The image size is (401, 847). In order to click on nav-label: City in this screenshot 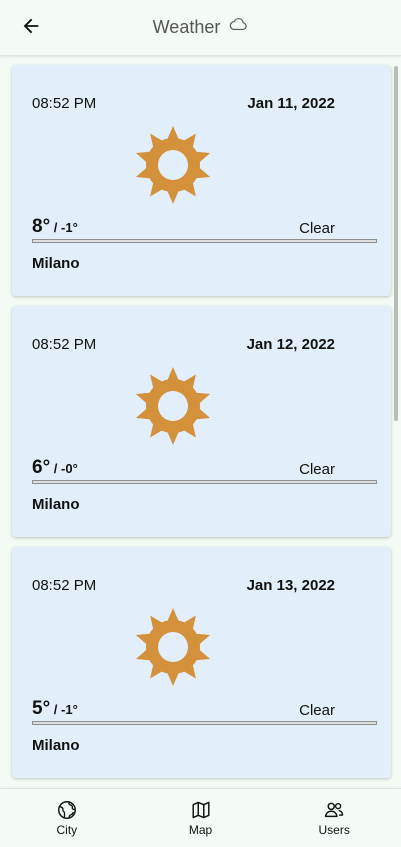, I will do `click(67, 830)`.